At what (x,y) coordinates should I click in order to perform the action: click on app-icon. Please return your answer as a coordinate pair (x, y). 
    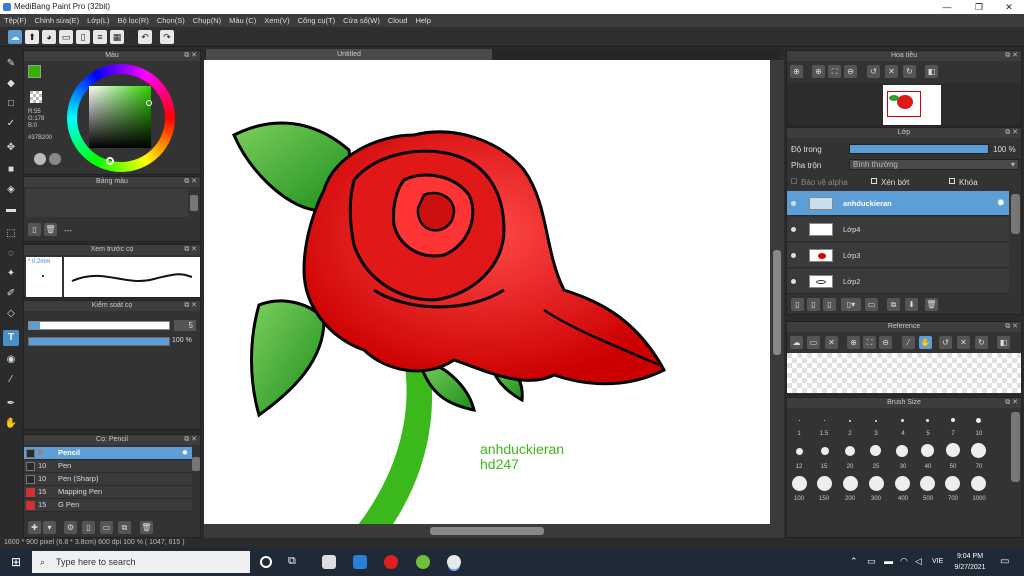
    Looking at the image, I should click on (423, 562).